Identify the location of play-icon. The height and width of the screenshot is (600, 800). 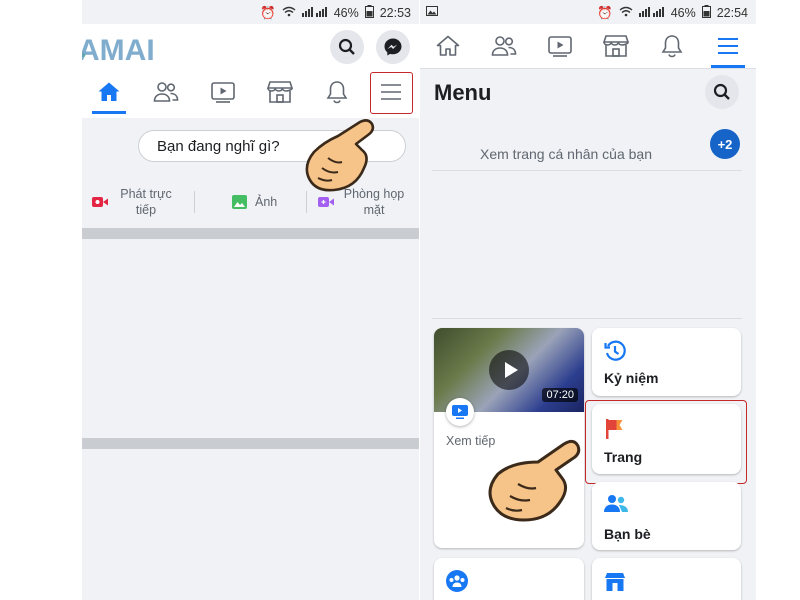
(511, 370).